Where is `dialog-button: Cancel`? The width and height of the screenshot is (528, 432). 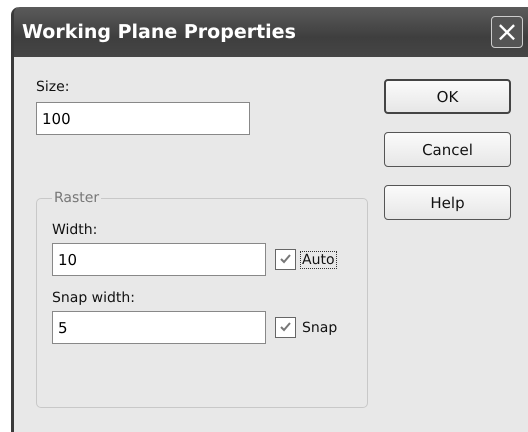
dialog-button: Cancel is located at coordinates (447, 149).